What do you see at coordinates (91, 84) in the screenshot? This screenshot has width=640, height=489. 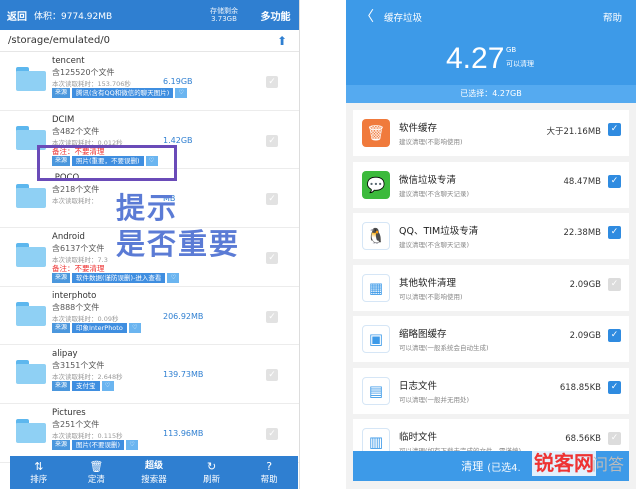 I see `folder-read-time: 本次读取耗时：153.706秒` at bounding box center [91, 84].